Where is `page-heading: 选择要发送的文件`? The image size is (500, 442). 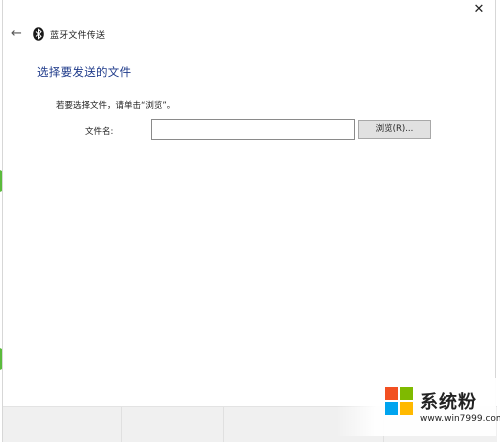 page-heading: 选择要发送的文件 is located at coordinates (84, 72).